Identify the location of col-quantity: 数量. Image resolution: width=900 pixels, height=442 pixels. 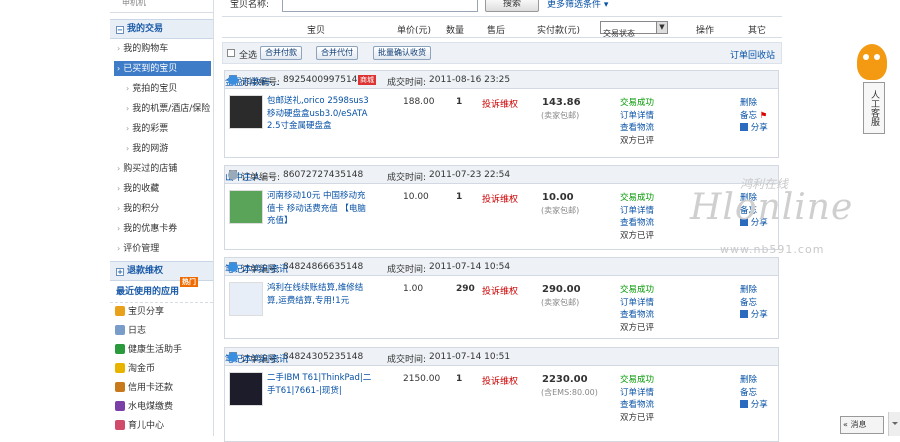
(455, 31).